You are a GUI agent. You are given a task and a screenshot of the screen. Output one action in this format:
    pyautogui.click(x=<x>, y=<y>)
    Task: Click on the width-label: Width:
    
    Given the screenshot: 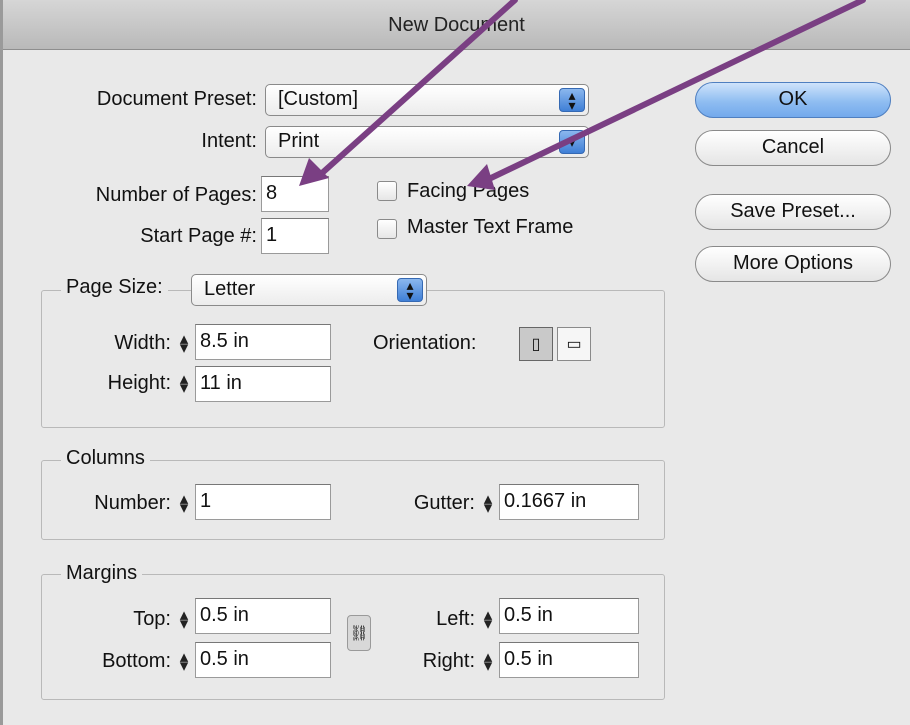 What is the action you would take?
    pyautogui.click(x=142, y=343)
    